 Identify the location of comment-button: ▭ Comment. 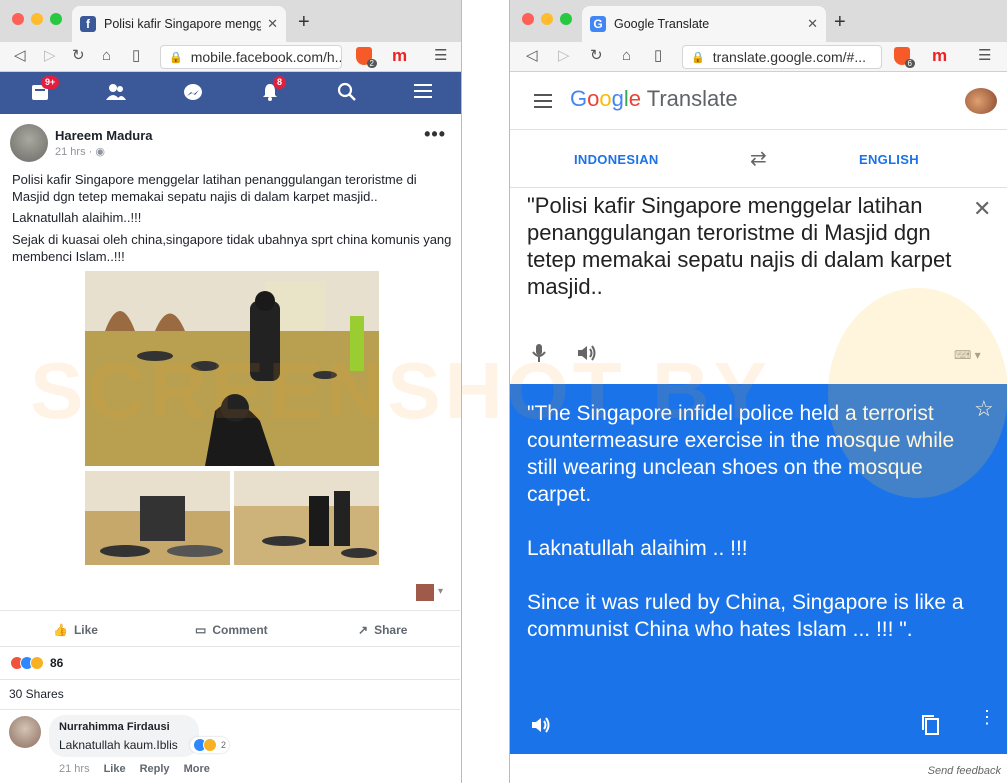
(231, 630).